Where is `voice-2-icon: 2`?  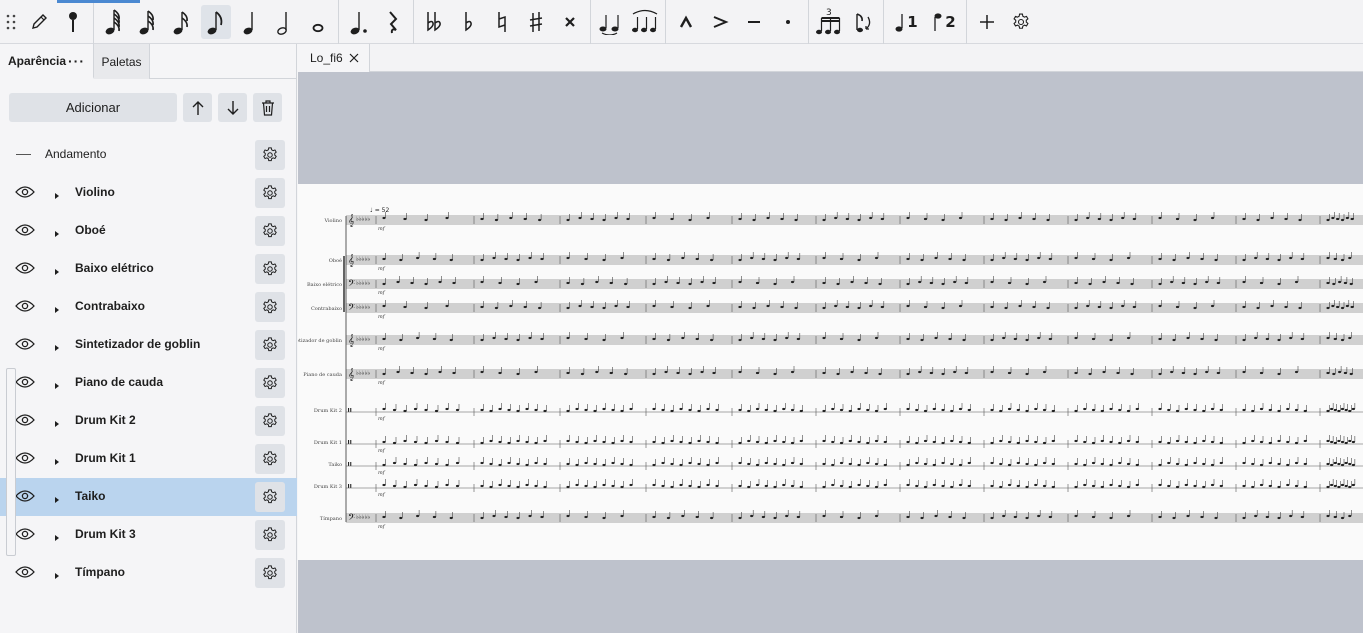 voice-2-icon: 2 is located at coordinates (944, 22).